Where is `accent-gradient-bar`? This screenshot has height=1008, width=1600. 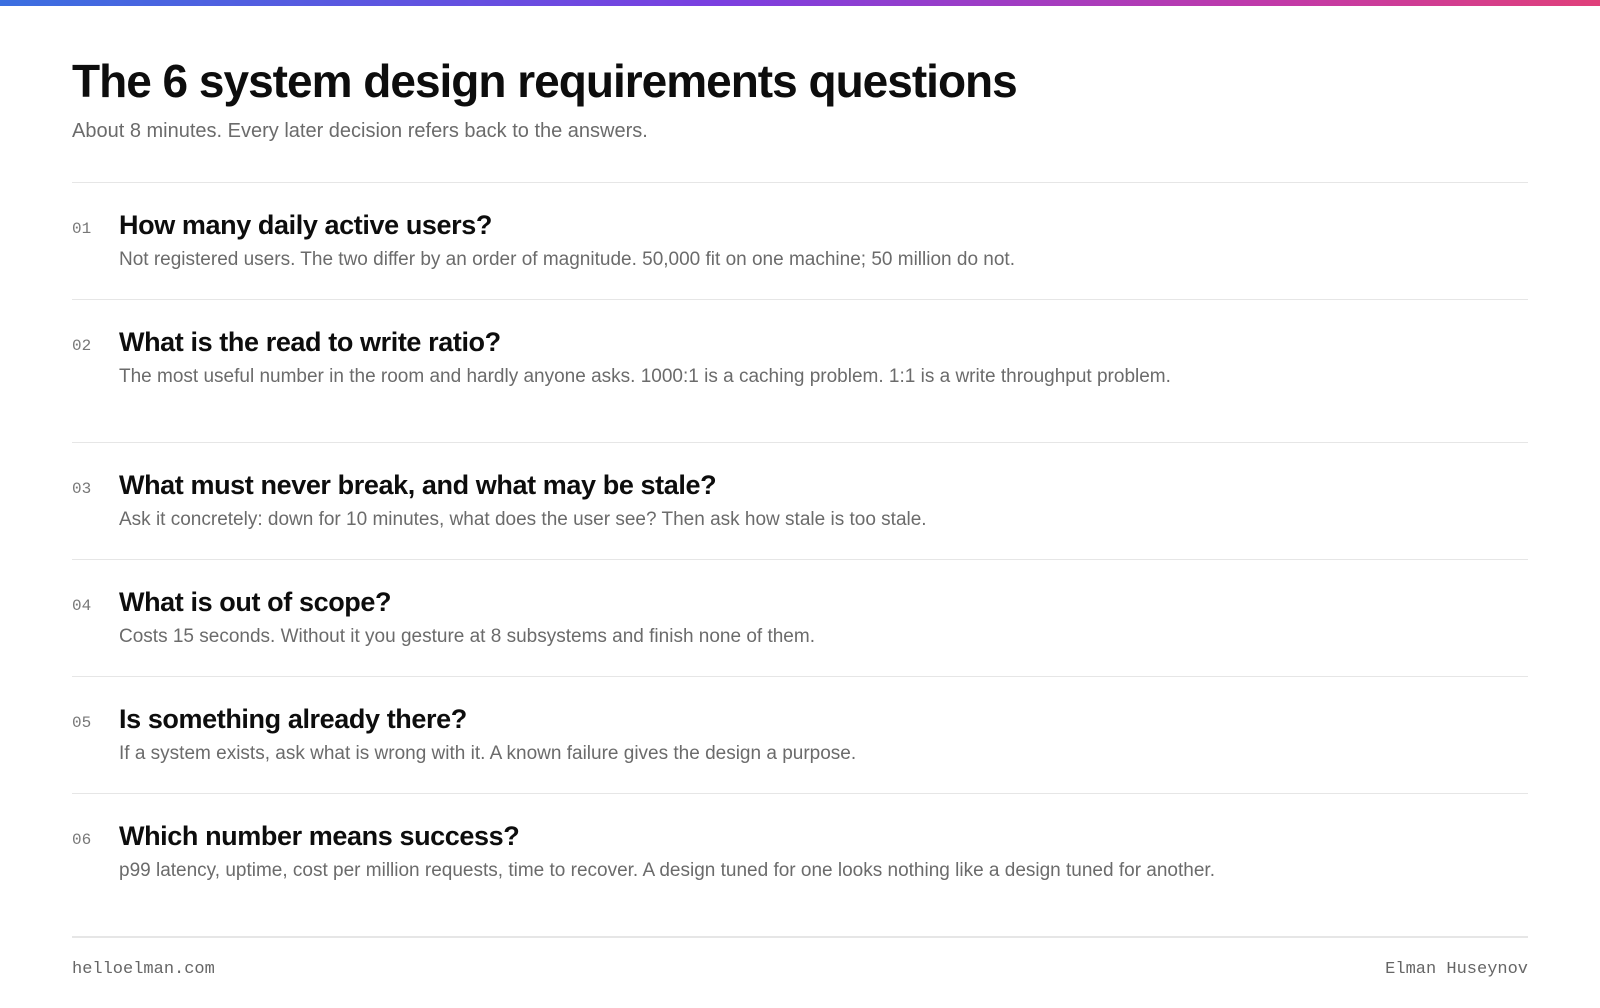
accent-gradient-bar is located at coordinates (800, 3).